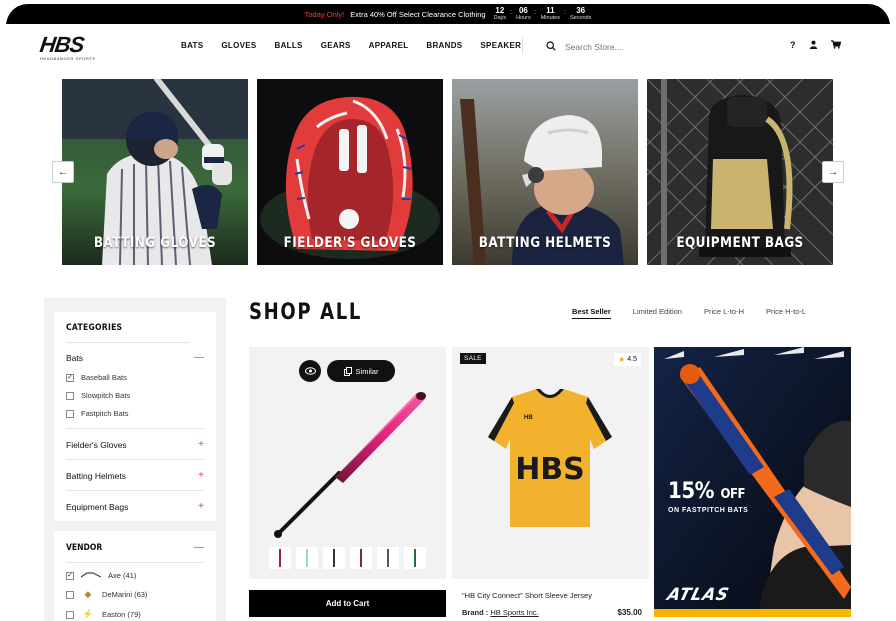 Image resolution: width=896 pixels, height=621 pixels. I want to click on category-title: FIELDER'S GLOVES, so click(350, 243).